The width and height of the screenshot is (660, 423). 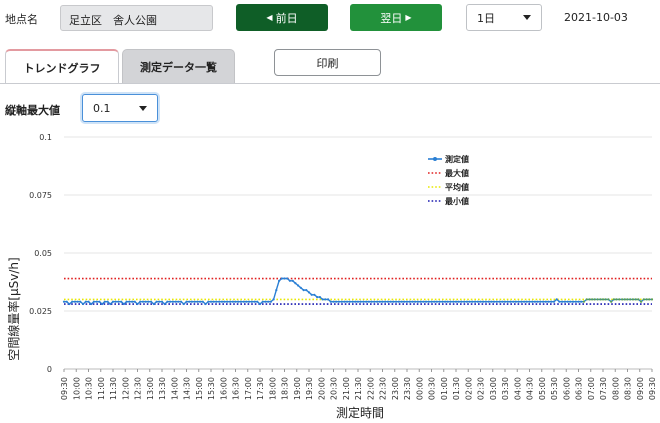 What do you see at coordinates (211, 388) in the screenshot?
I see `x-tick-label: 15:30` at bounding box center [211, 388].